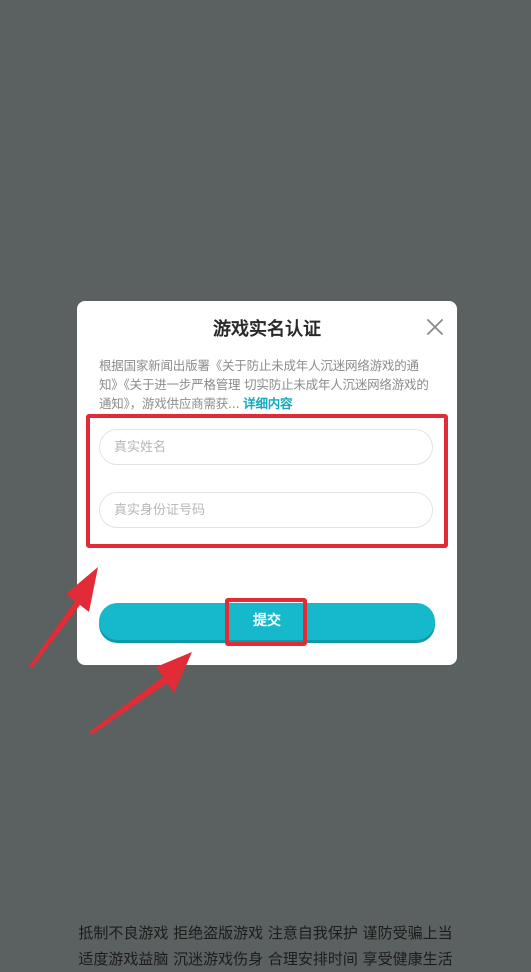 This screenshot has height=972, width=531. What do you see at coordinates (267, 329) in the screenshot?
I see `dialog-title: 游戏实名认证` at bounding box center [267, 329].